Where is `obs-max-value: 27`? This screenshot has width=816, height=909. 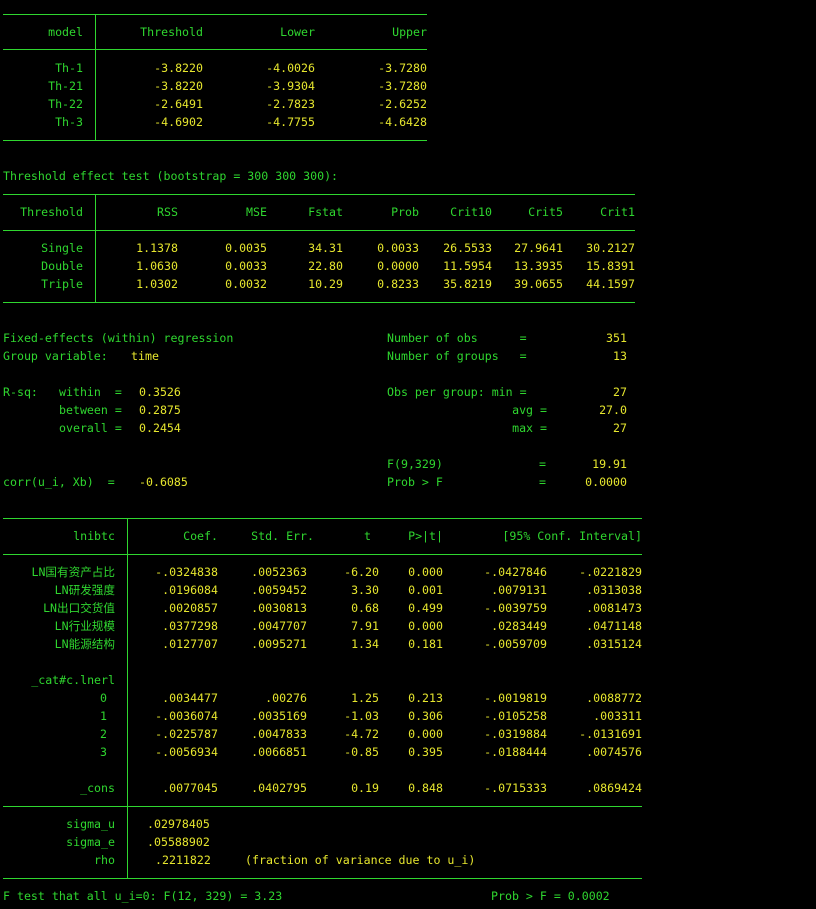 obs-max-value: 27 is located at coordinates (620, 428).